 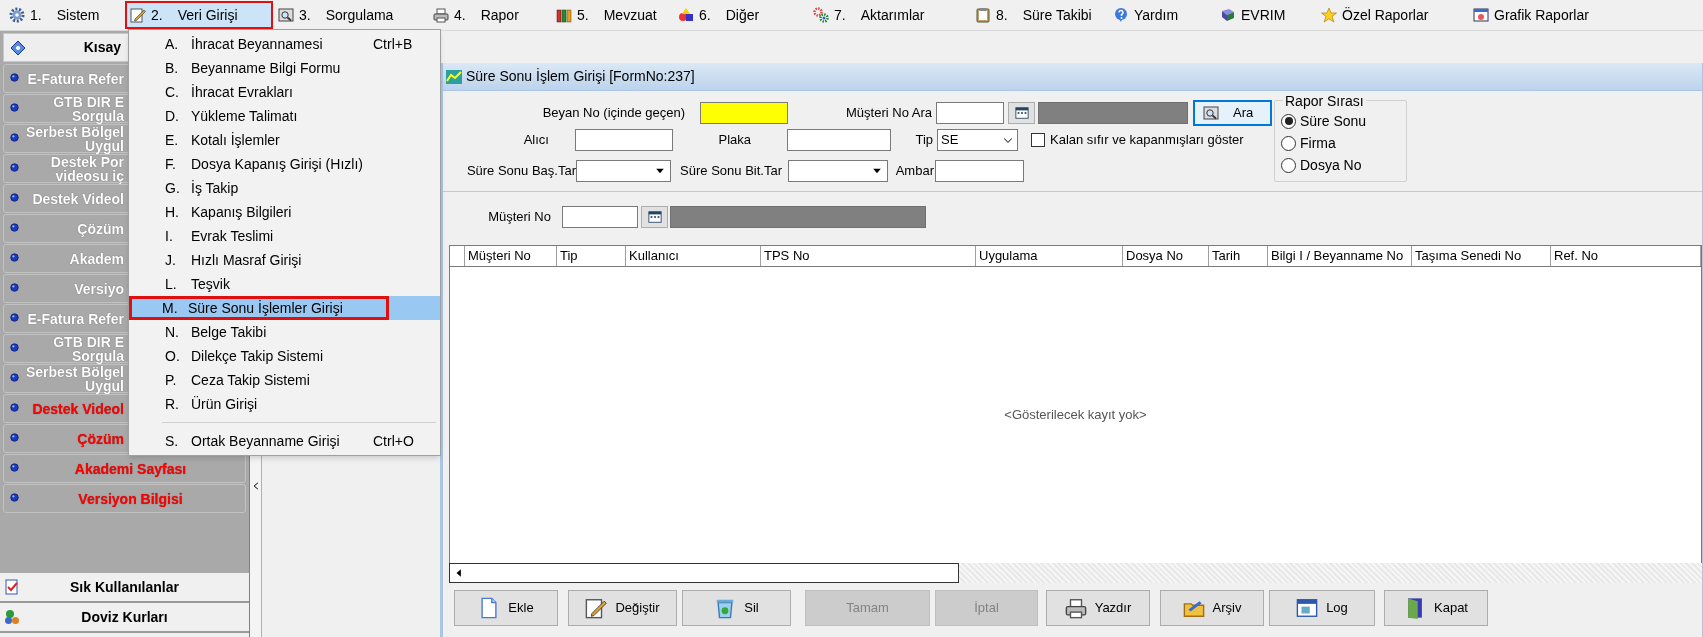 What do you see at coordinates (101, 47) in the screenshot?
I see `sidebar-title: Kısay` at bounding box center [101, 47].